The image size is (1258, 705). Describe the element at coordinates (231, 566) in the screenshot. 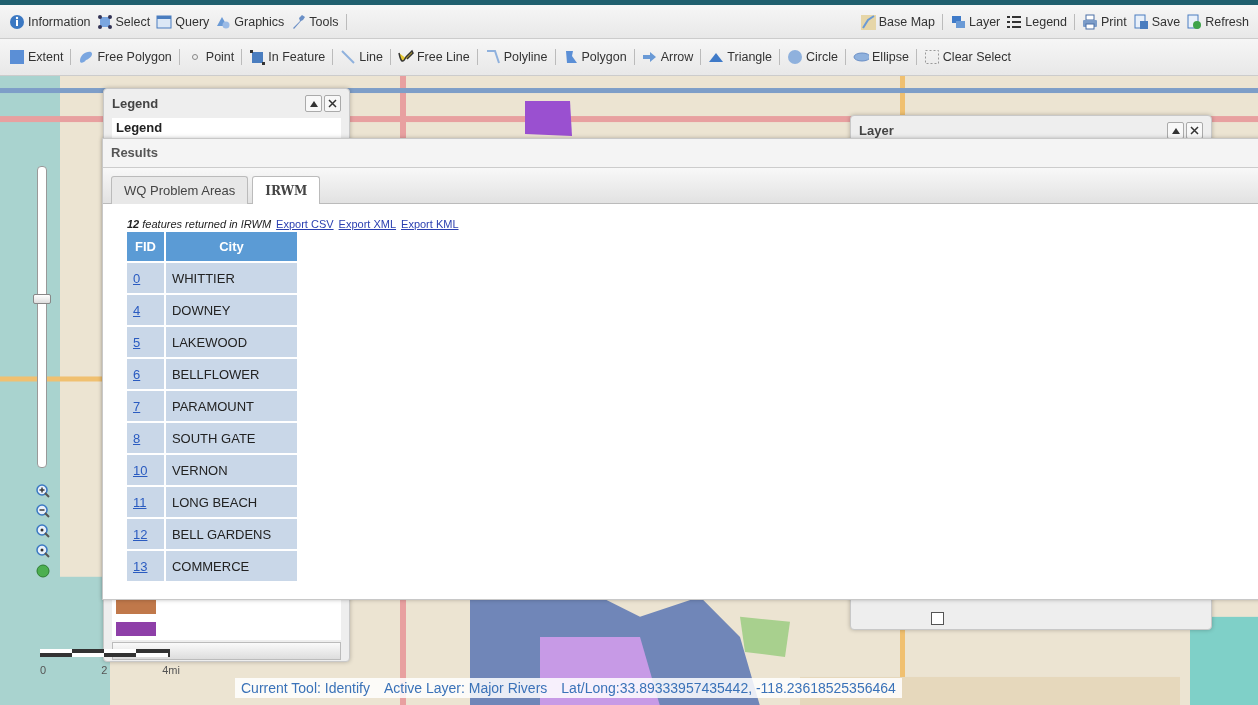

I see `table-cell: COMMERCE` at that location.